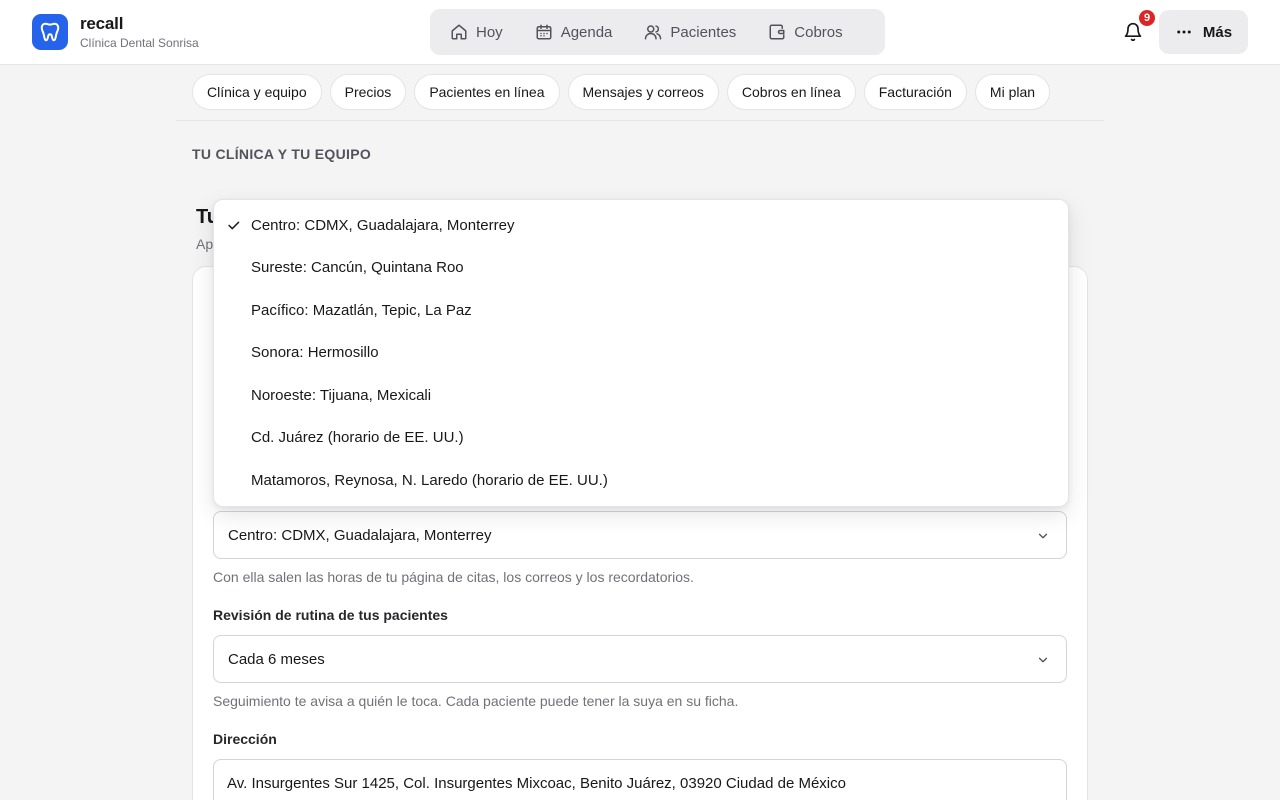 The image size is (1280, 800). Describe the element at coordinates (234, 225) in the screenshot. I see `check-icon` at that location.